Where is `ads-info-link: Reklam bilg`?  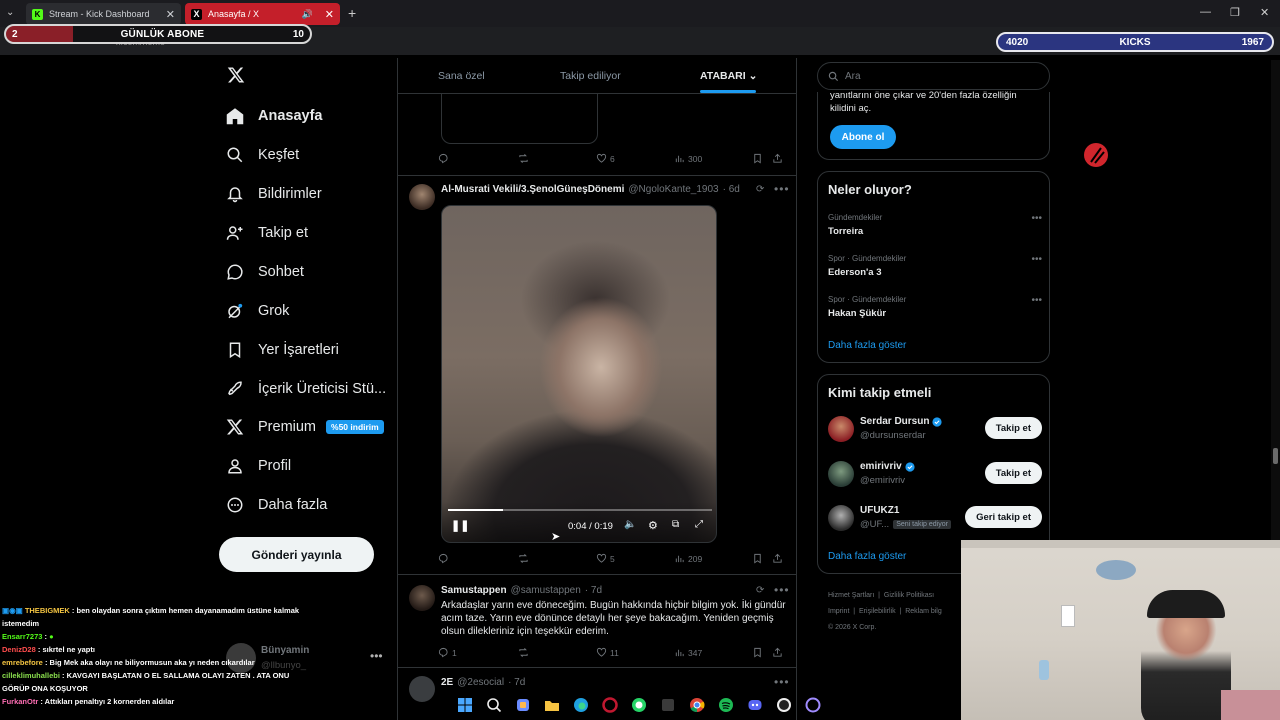
ads-info-link: Reklam bilg is located at coordinates (923, 611).